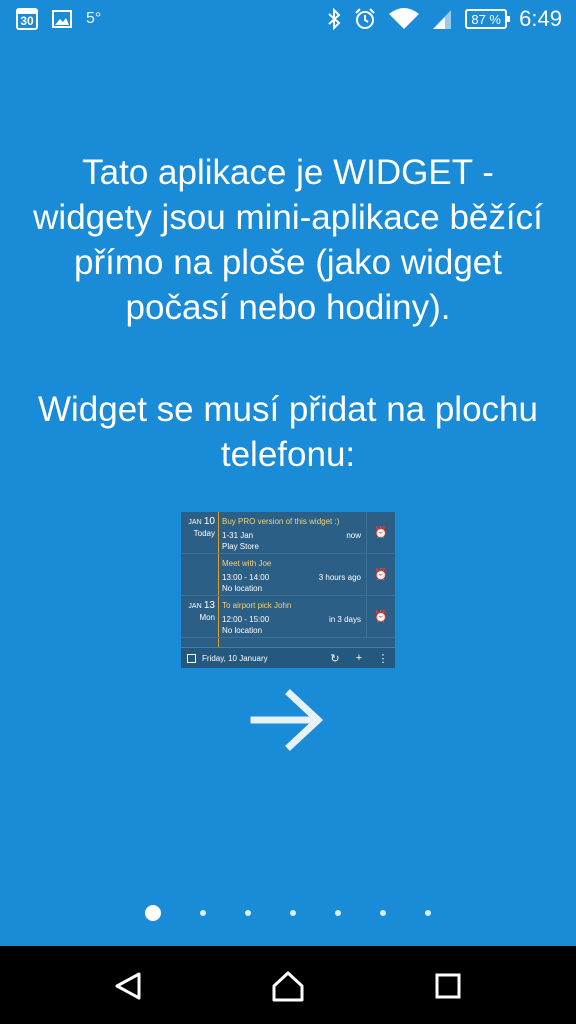  What do you see at coordinates (191, 658) in the screenshot?
I see `calendar-icon` at bounding box center [191, 658].